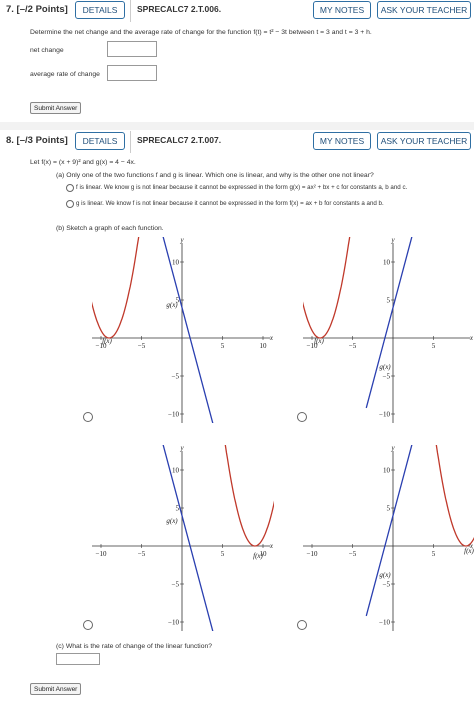 This screenshot has height=701, width=474. I want to click on avg-rate-input, so click(132, 73).